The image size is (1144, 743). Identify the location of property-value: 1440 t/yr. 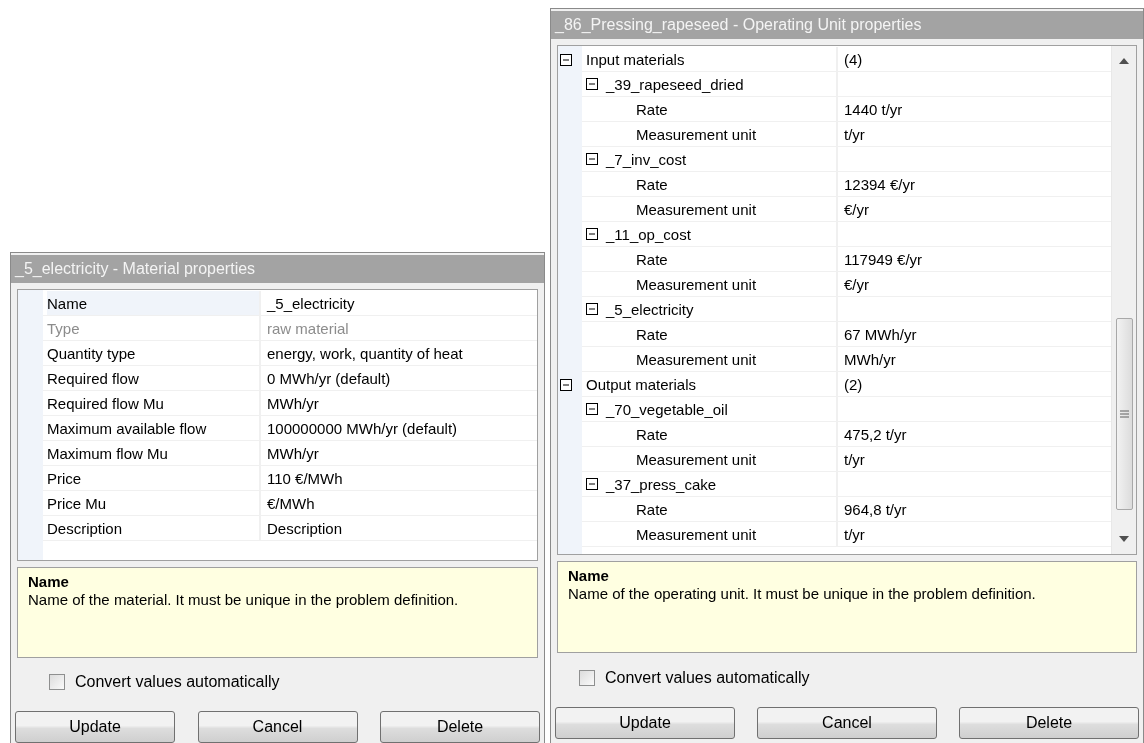
(873, 109).